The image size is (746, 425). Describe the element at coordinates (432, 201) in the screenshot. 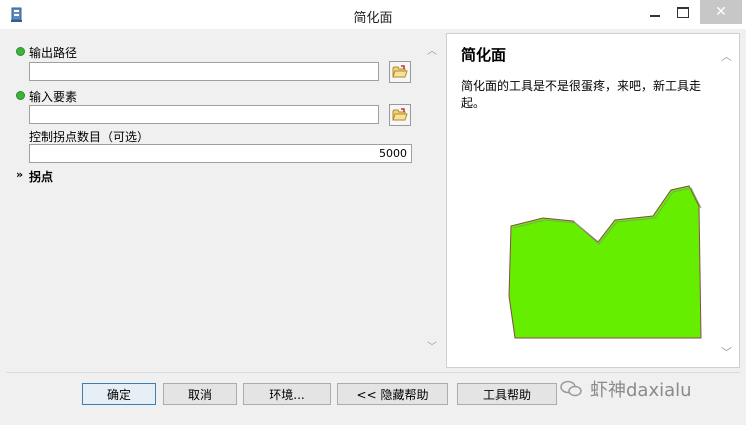

I see `parameters-scrollbar: ︿ ﹀` at that location.